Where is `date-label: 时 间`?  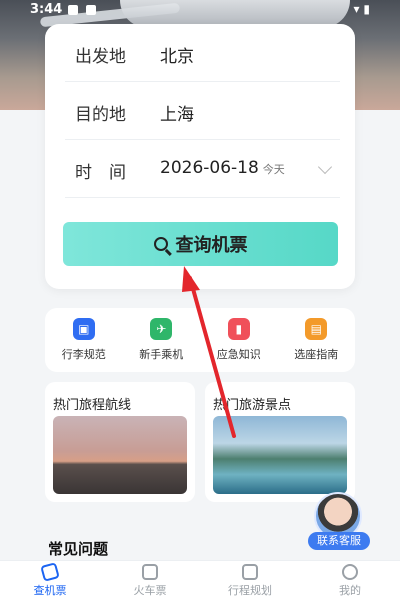
date-label: 时 间 is located at coordinates (100, 173).